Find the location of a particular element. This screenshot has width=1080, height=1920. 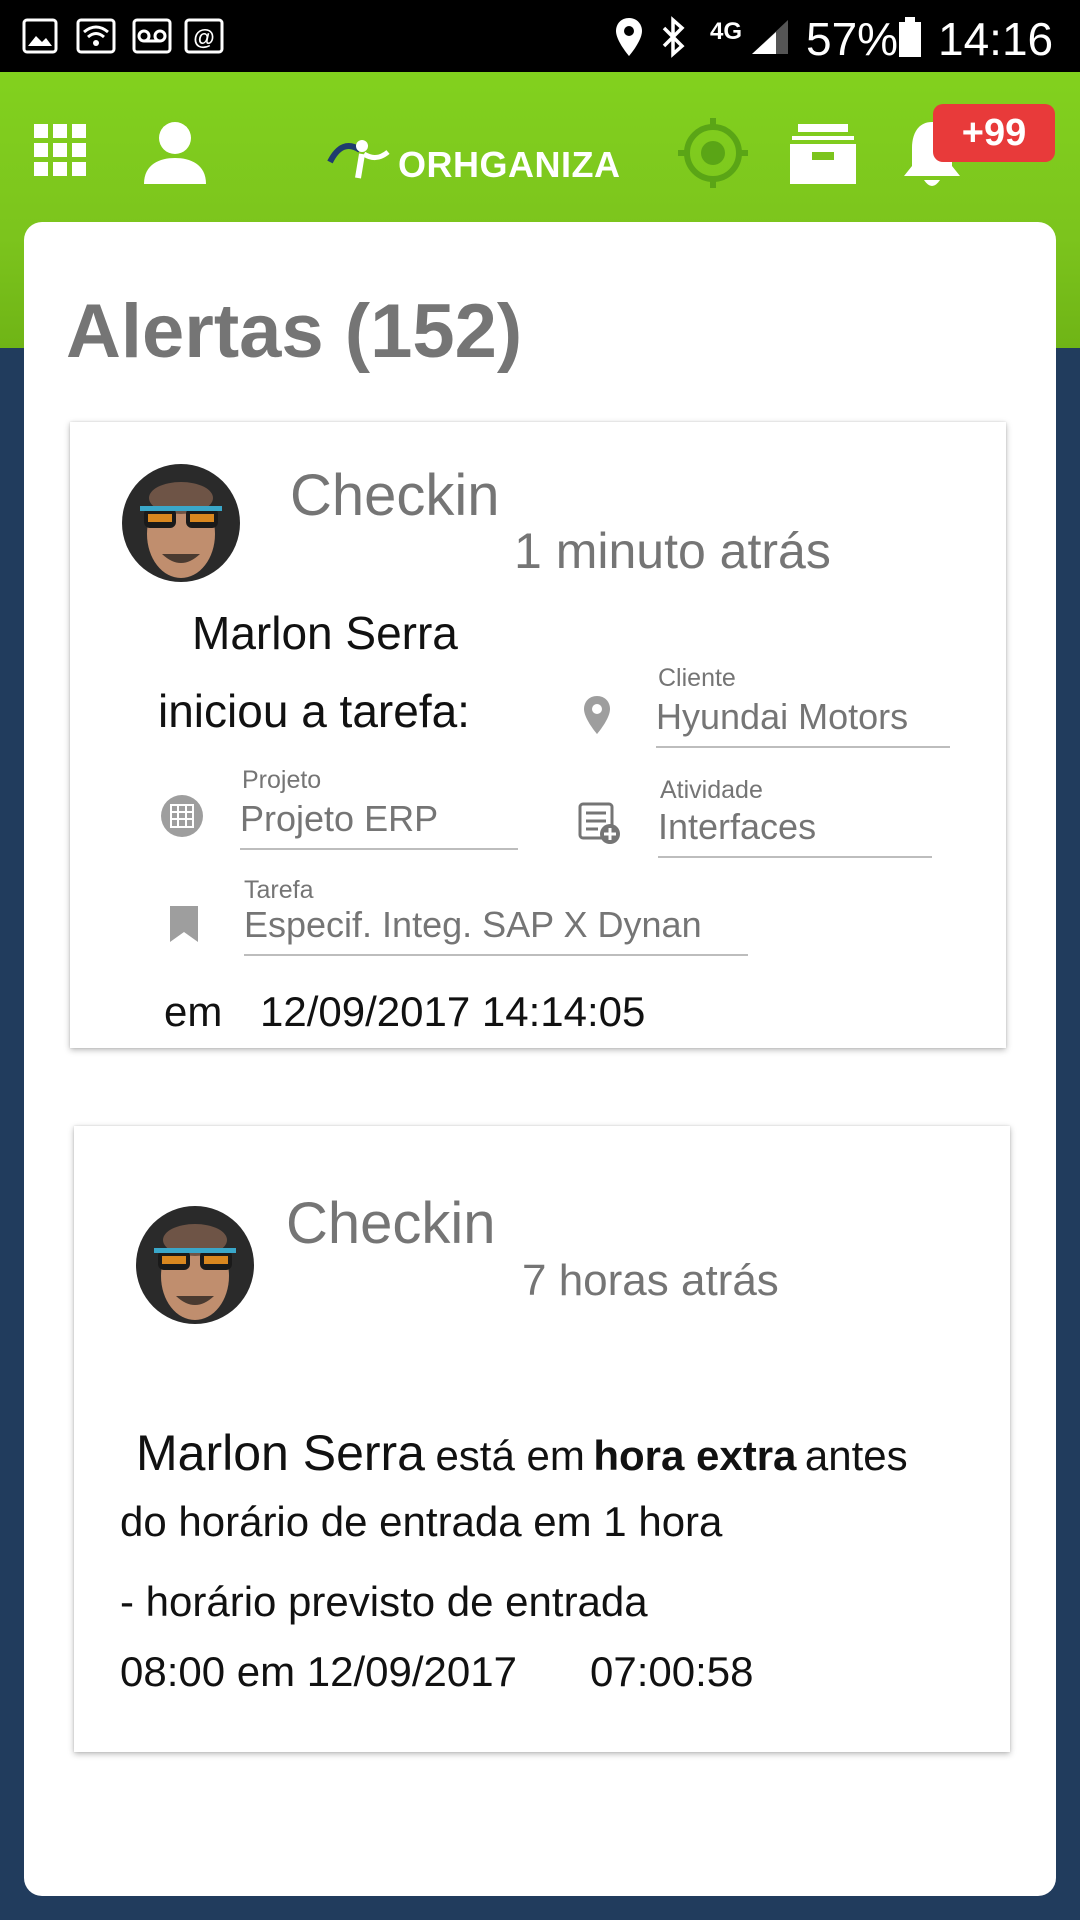

status-bar: @ 4G 57% 14:16 is located at coordinates (540, 36).